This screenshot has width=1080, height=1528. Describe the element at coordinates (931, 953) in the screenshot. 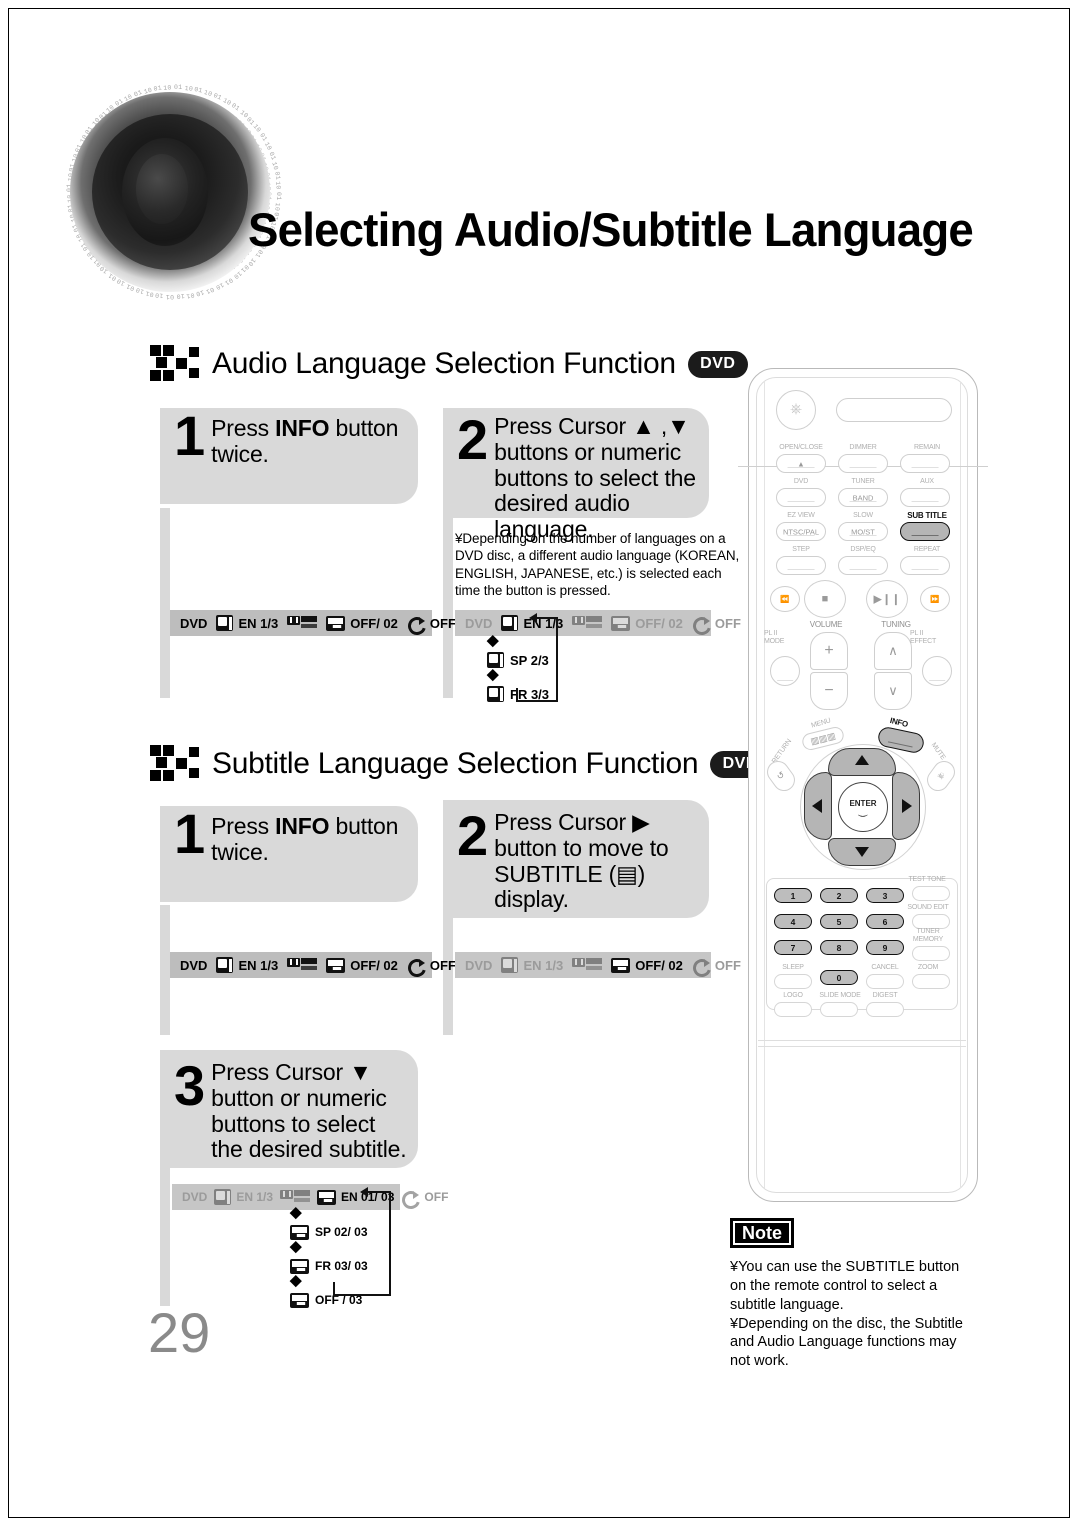

I see `tuner-memory-button` at that location.